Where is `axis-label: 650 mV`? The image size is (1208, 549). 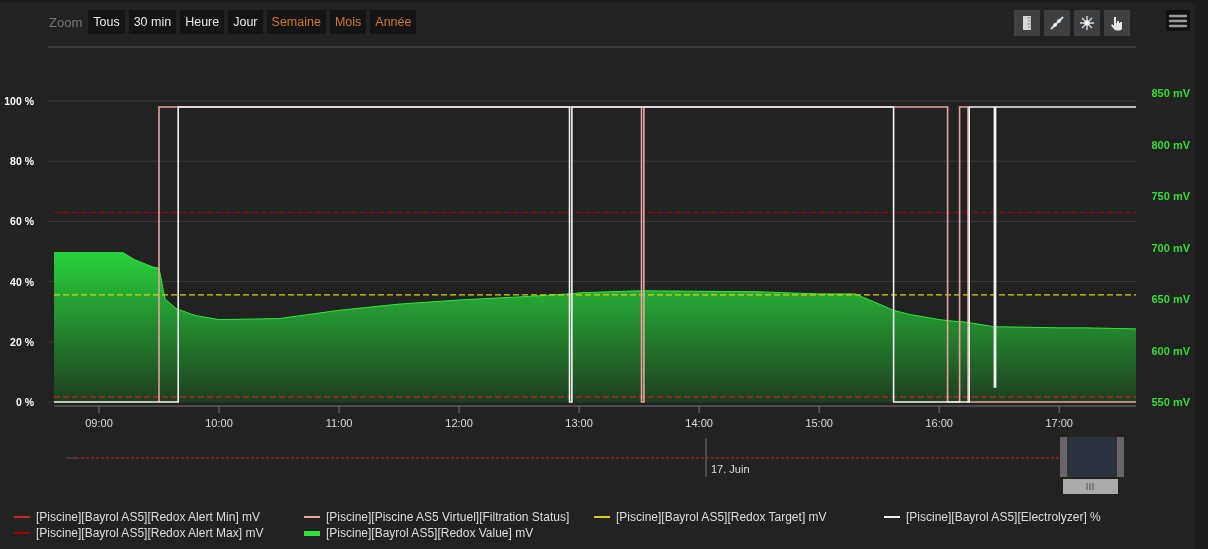
axis-label: 650 mV is located at coordinates (1170, 299).